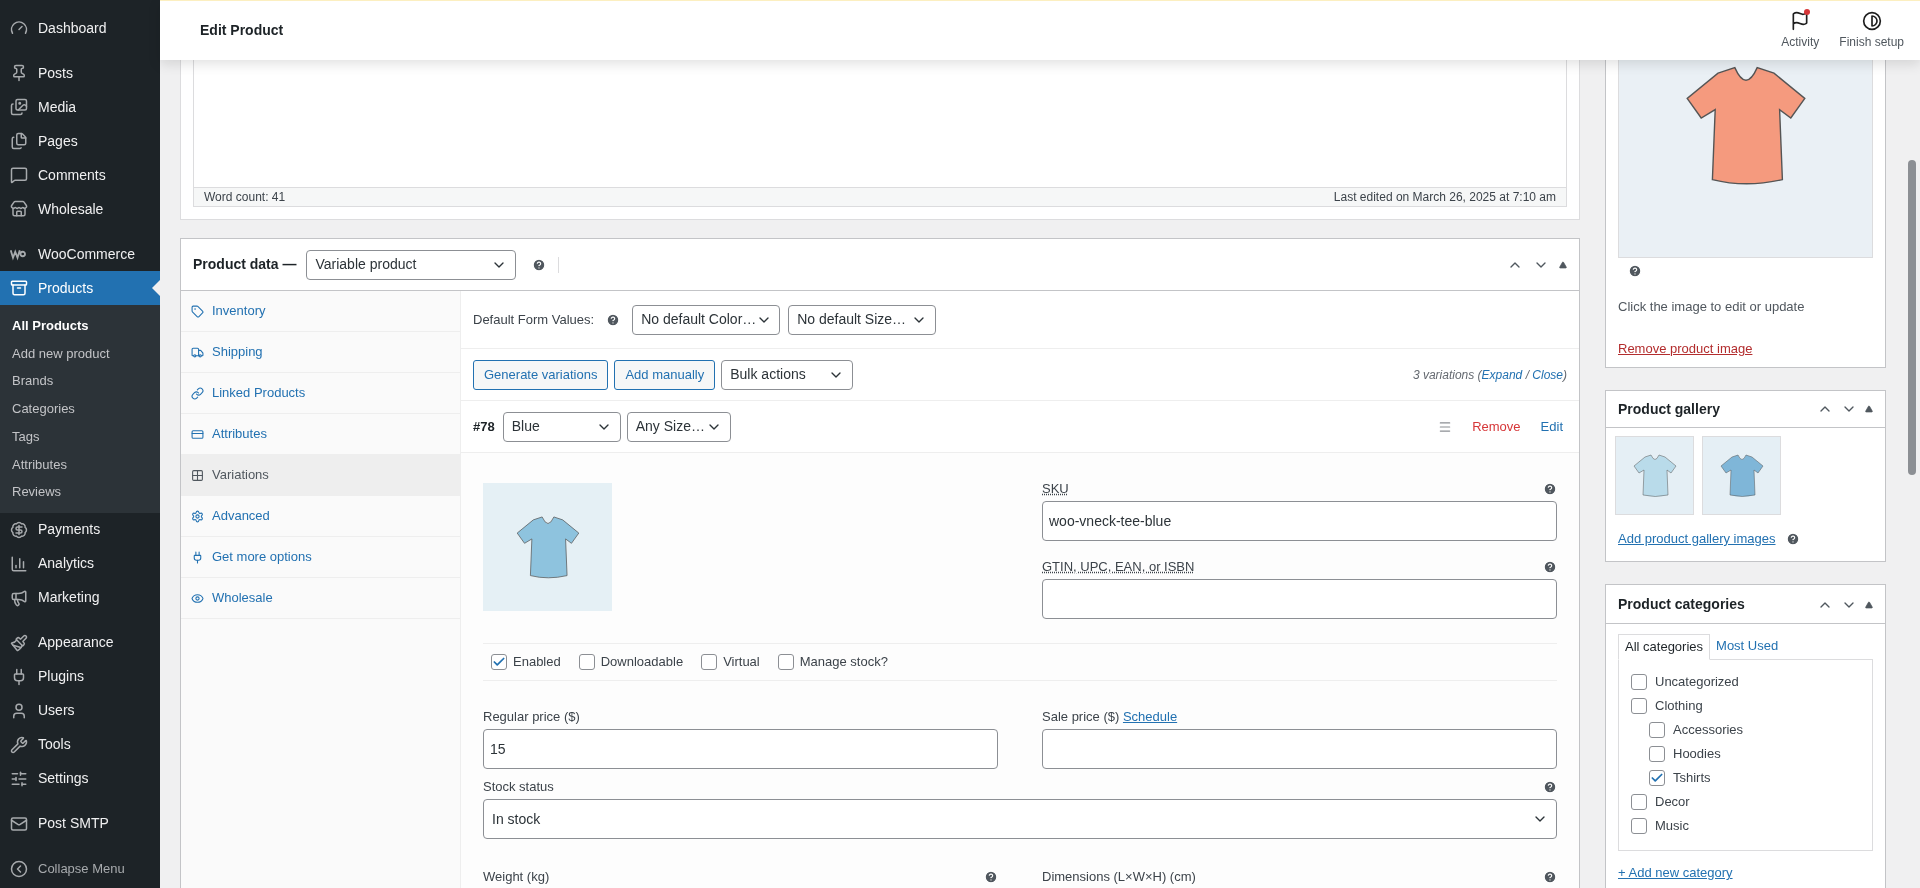 The height and width of the screenshot is (888, 1920). I want to click on sku-field: woo-vneck-tee-blue, so click(1299, 521).